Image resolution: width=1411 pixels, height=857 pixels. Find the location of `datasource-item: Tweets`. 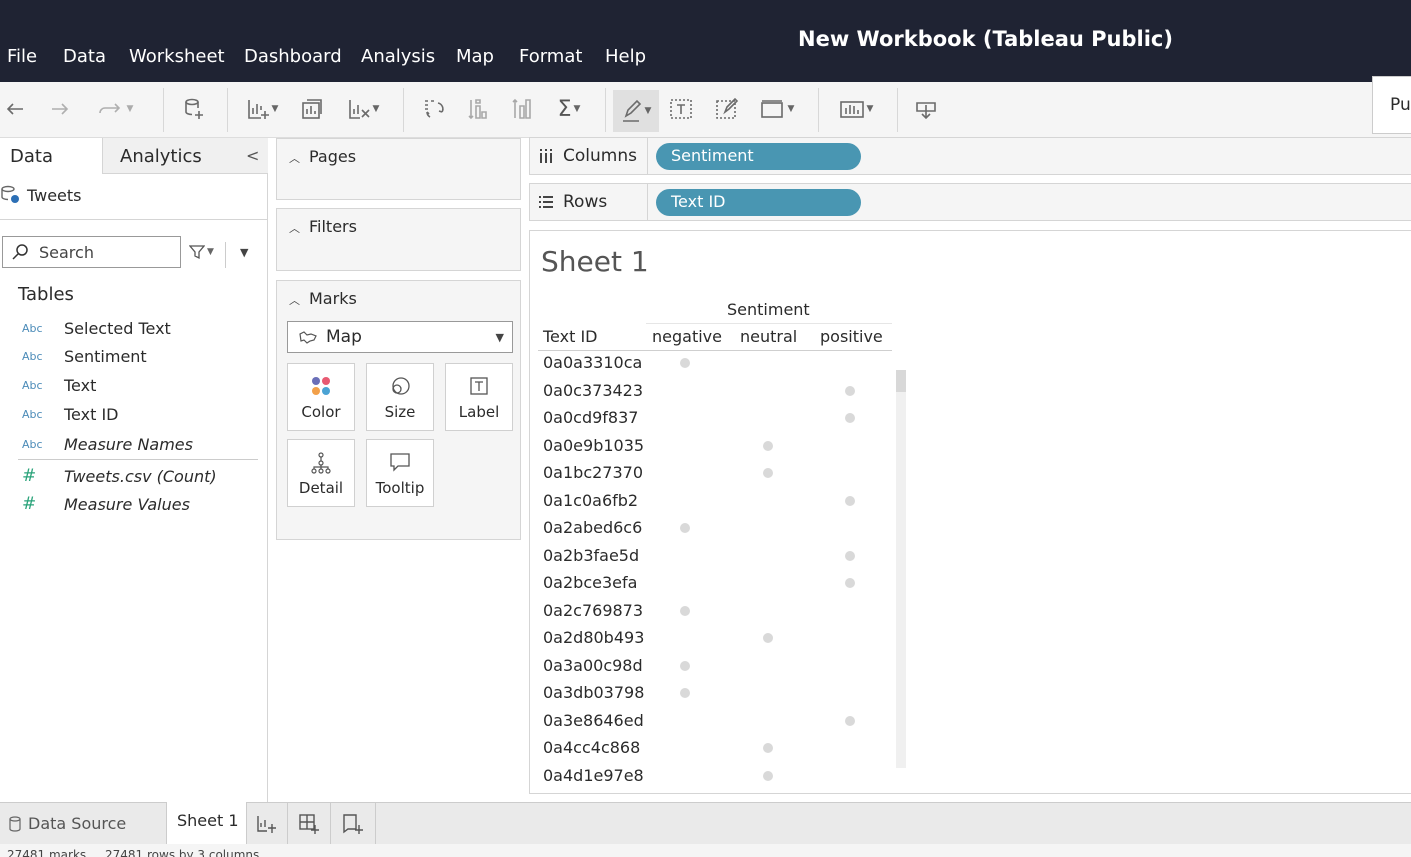

datasource-item: Tweets is located at coordinates (41, 195).